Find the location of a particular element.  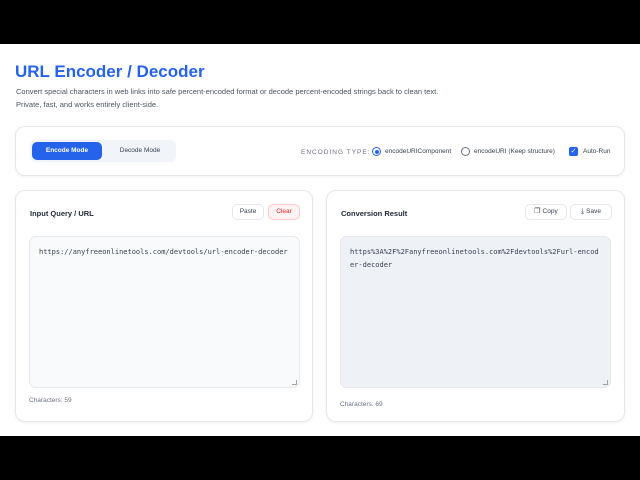

encoding-type-label: ENCODING TYPE: is located at coordinates (336, 152).